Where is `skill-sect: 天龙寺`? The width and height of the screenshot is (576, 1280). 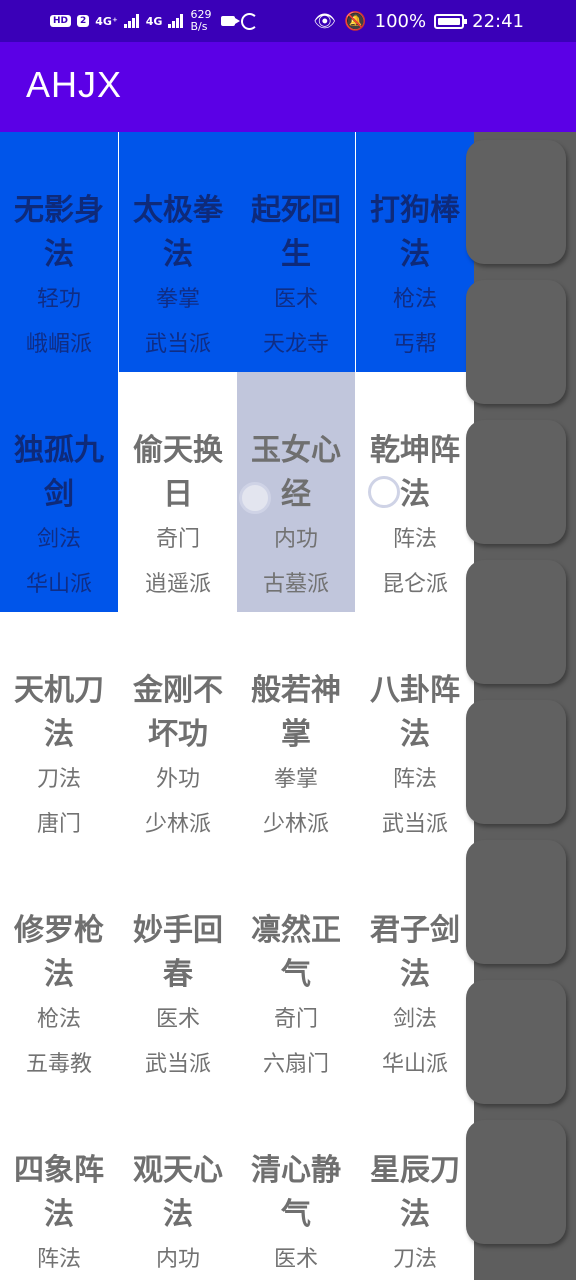
skill-sect: 天龙寺 is located at coordinates (295, 344).